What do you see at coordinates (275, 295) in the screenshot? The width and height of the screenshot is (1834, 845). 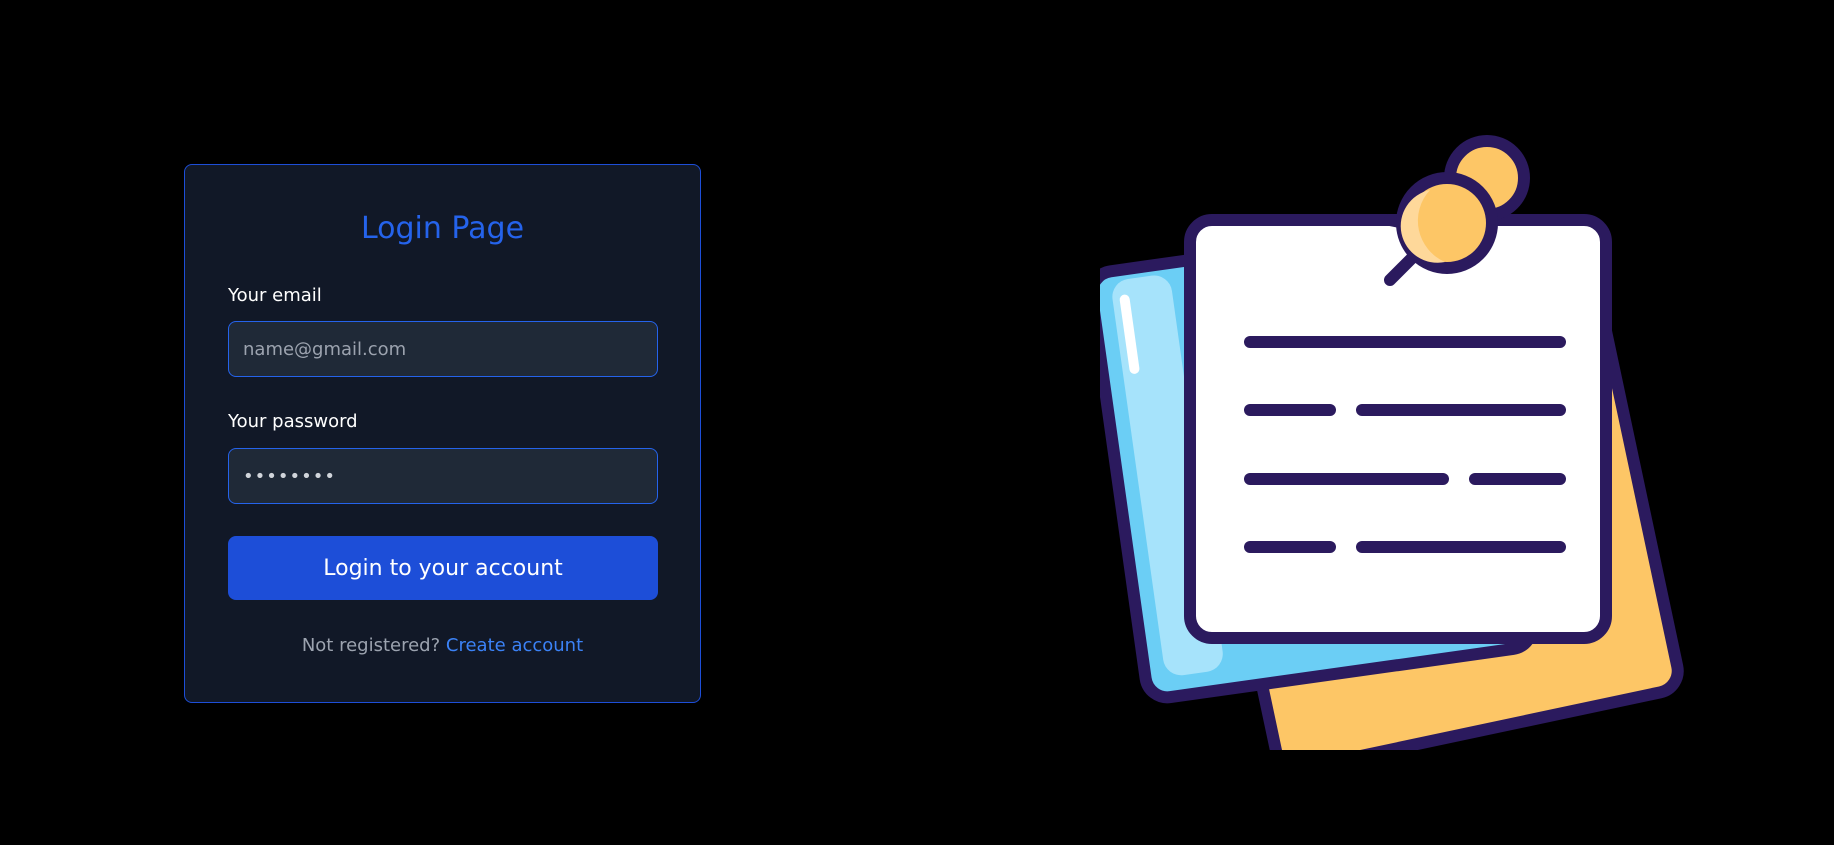 I see `email-label: Your email` at bounding box center [275, 295].